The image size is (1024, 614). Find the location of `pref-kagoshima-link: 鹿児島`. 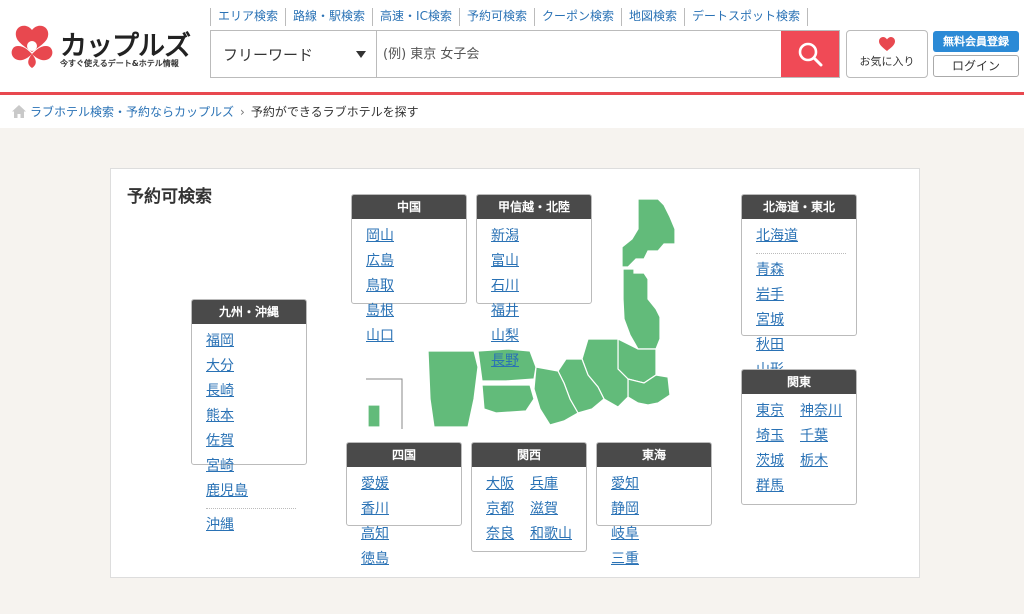

pref-kagoshima-link: 鹿児島 is located at coordinates (231, 491).